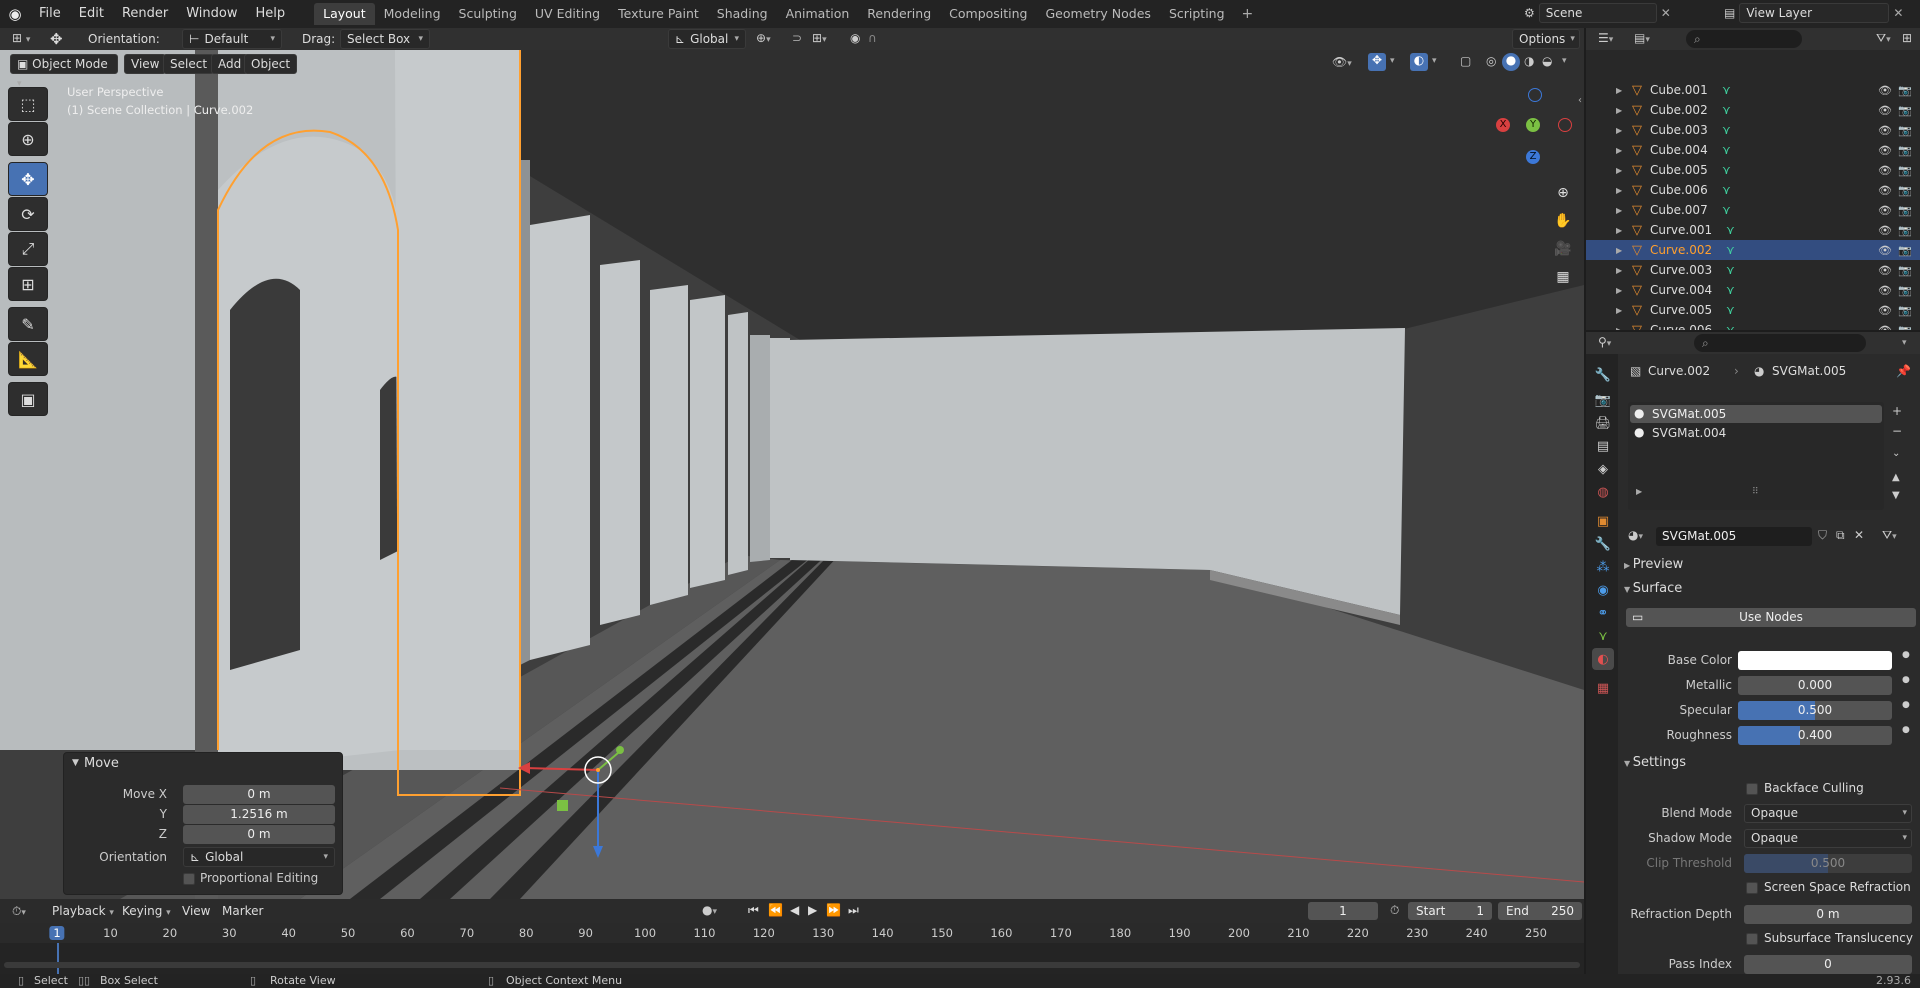  What do you see at coordinates (1828, 863) in the screenshot?
I see `clip-threshold-slider: 0.500` at bounding box center [1828, 863].